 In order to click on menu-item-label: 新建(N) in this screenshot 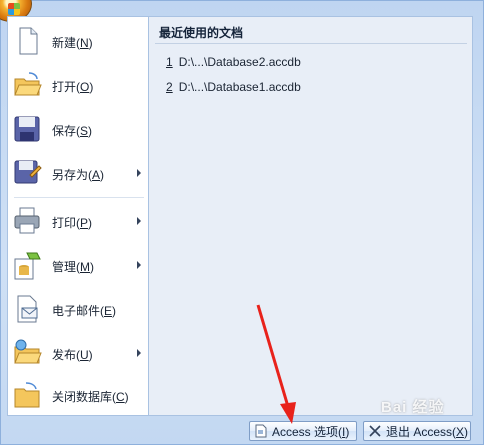, I will do `click(72, 43)`.